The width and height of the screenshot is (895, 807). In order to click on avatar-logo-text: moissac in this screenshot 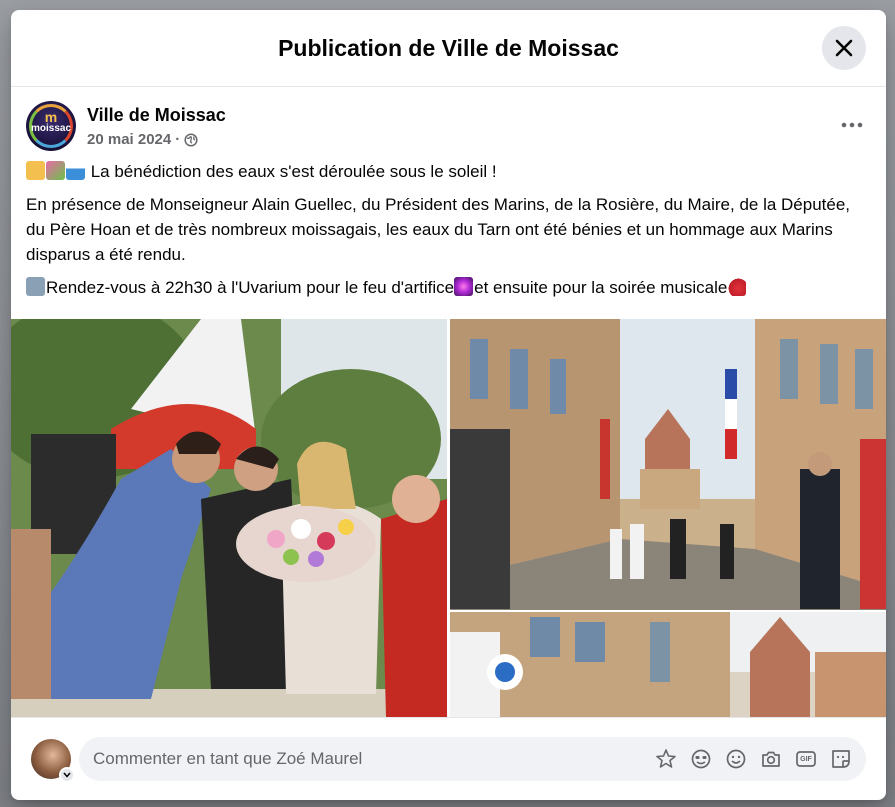, I will do `click(51, 128)`.